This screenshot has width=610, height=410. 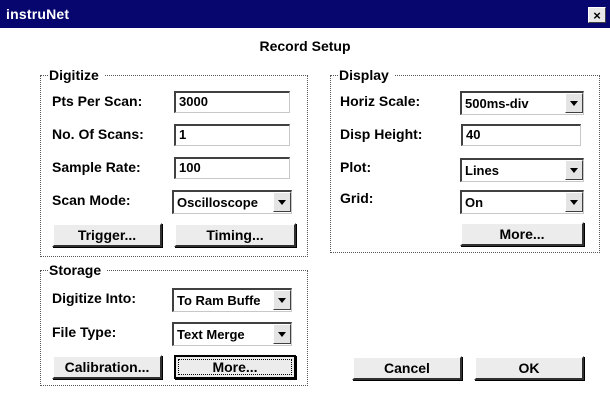 What do you see at coordinates (232, 168) in the screenshot?
I see `sample-rate-input: 100` at bounding box center [232, 168].